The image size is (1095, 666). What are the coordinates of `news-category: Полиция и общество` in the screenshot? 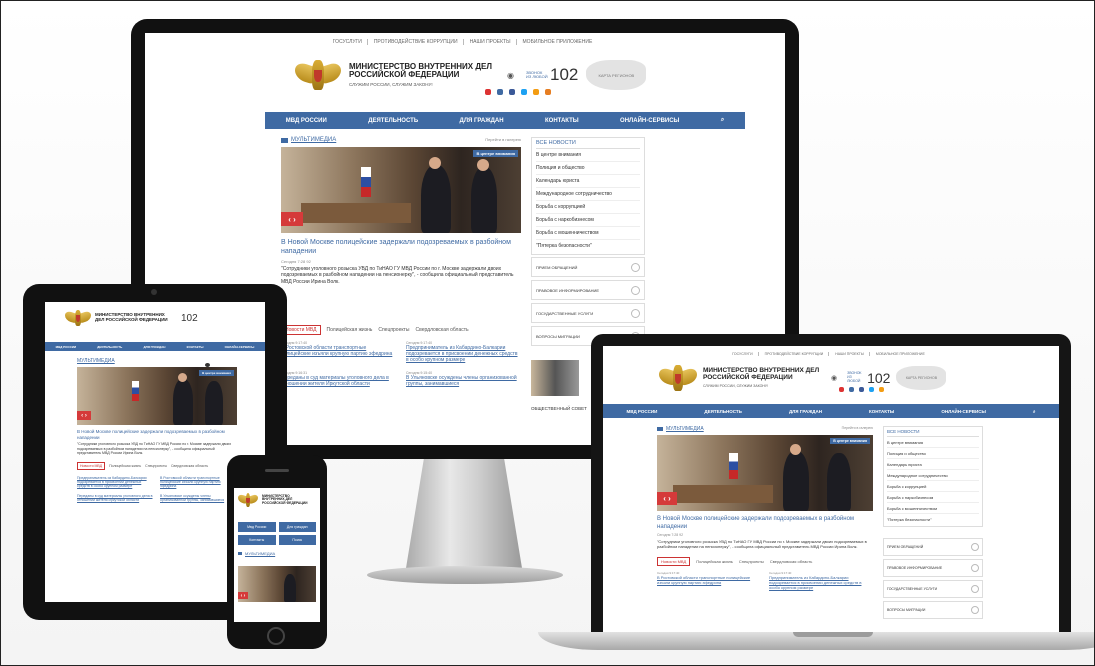 It's located at (933, 453).